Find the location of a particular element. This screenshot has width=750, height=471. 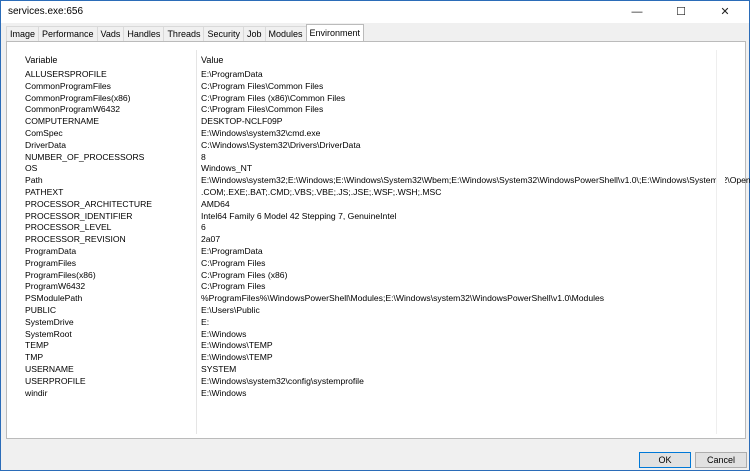

maximize-icon: ☐ is located at coordinates (681, 12).